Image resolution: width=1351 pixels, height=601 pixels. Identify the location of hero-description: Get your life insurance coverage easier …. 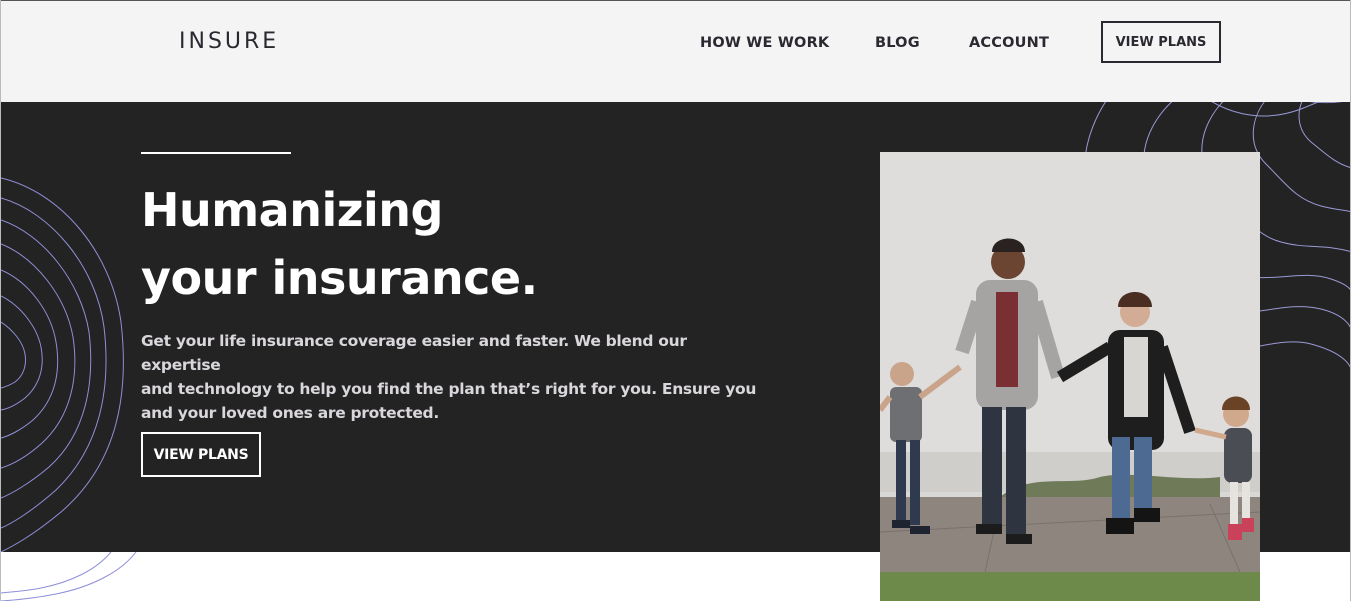
(451, 377).